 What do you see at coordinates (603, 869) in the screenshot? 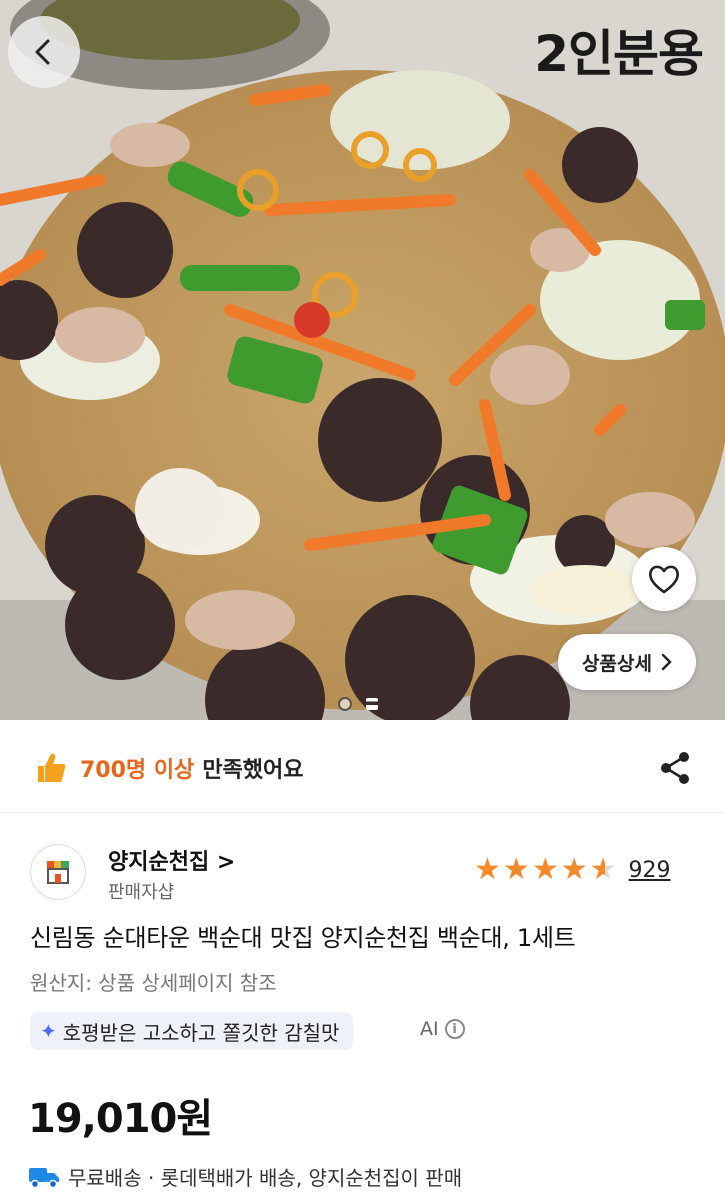
I see `star-half-icon: ★` at bounding box center [603, 869].